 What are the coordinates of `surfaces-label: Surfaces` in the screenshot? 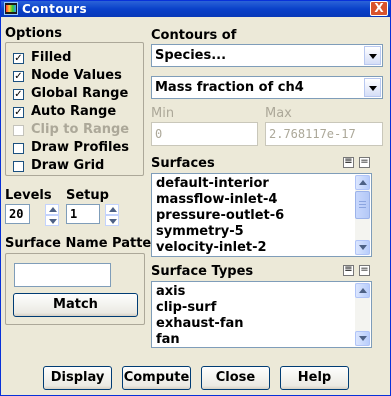 It's located at (183, 163).